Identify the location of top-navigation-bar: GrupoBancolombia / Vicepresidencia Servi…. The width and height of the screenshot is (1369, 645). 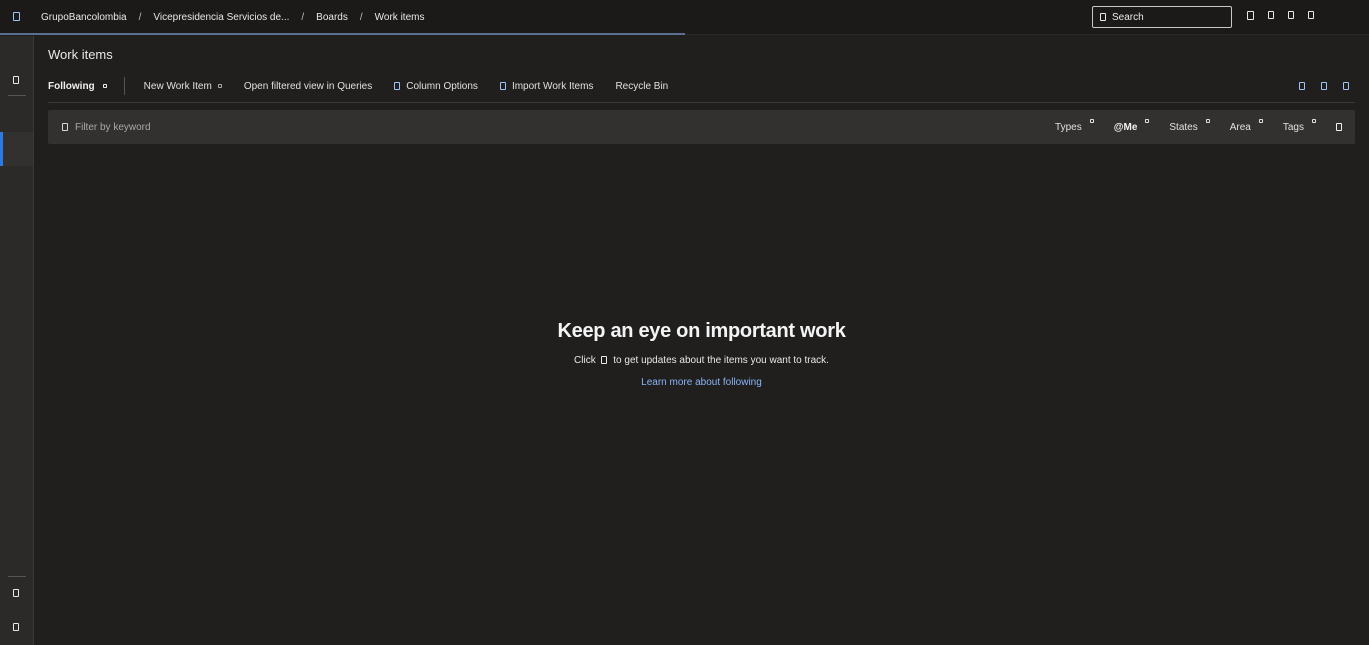
(684, 17).